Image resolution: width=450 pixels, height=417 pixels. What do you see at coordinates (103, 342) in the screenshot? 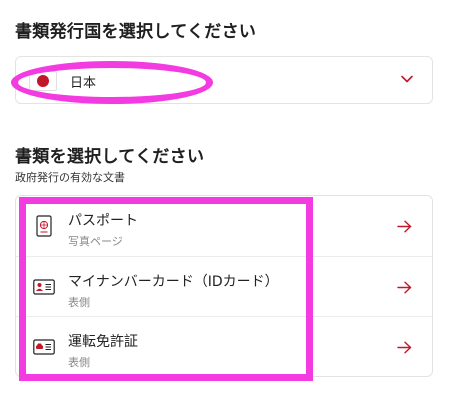
I see `document-option-title: 運転免許証` at bounding box center [103, 342].